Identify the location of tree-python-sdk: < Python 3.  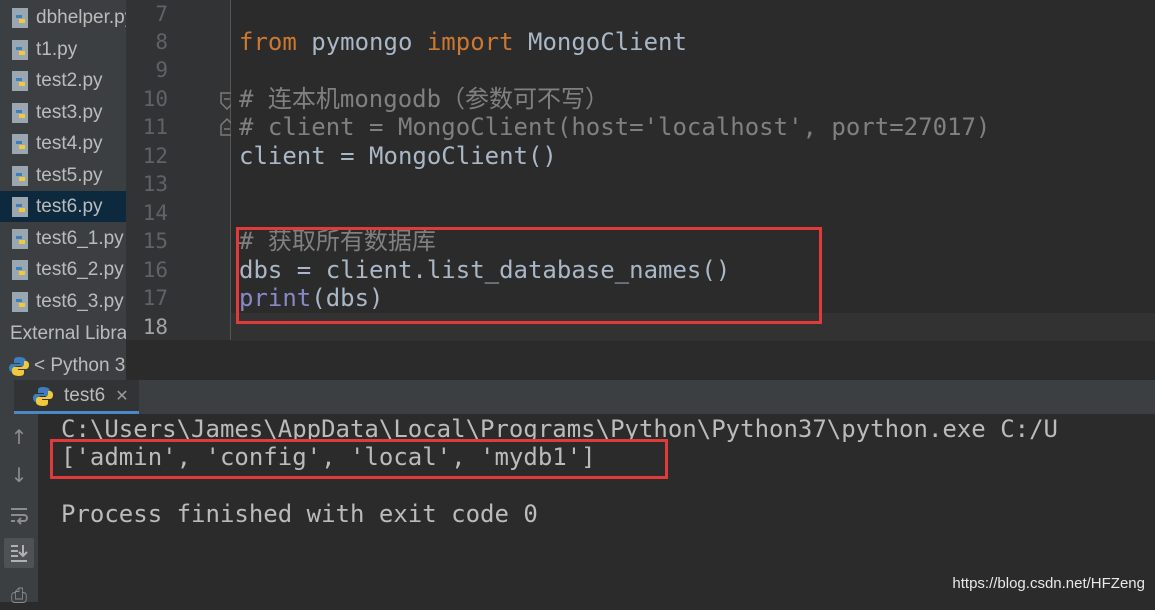
(66, 365).